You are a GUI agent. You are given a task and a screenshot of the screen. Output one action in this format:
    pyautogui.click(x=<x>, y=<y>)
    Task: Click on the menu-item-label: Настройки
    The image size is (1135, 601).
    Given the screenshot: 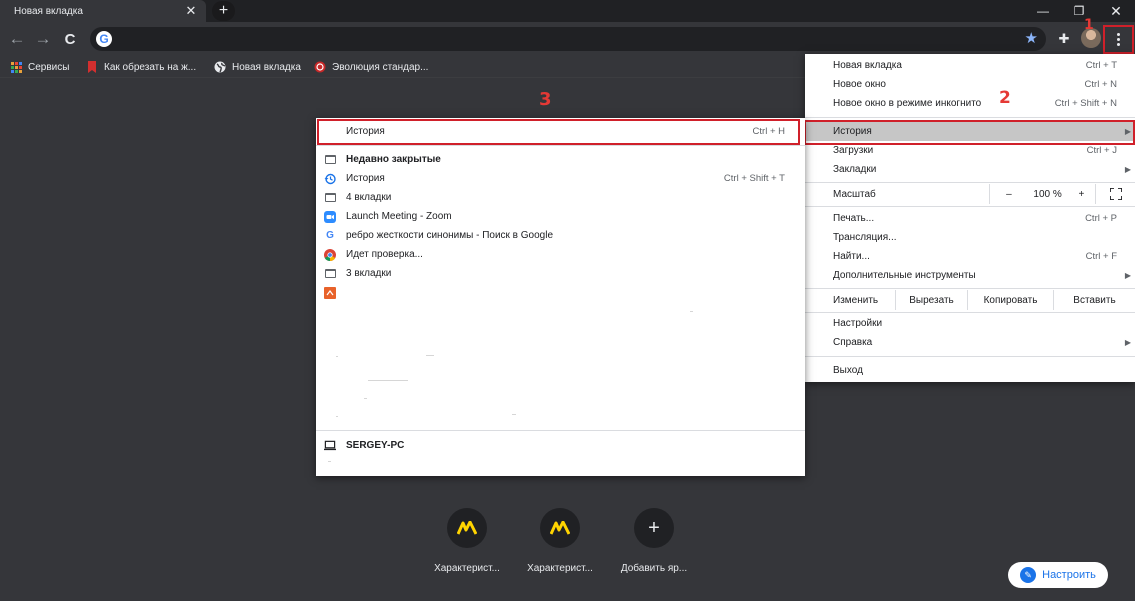 What is the action you would take?
    pyautogui.click(x=858, y=323)
    